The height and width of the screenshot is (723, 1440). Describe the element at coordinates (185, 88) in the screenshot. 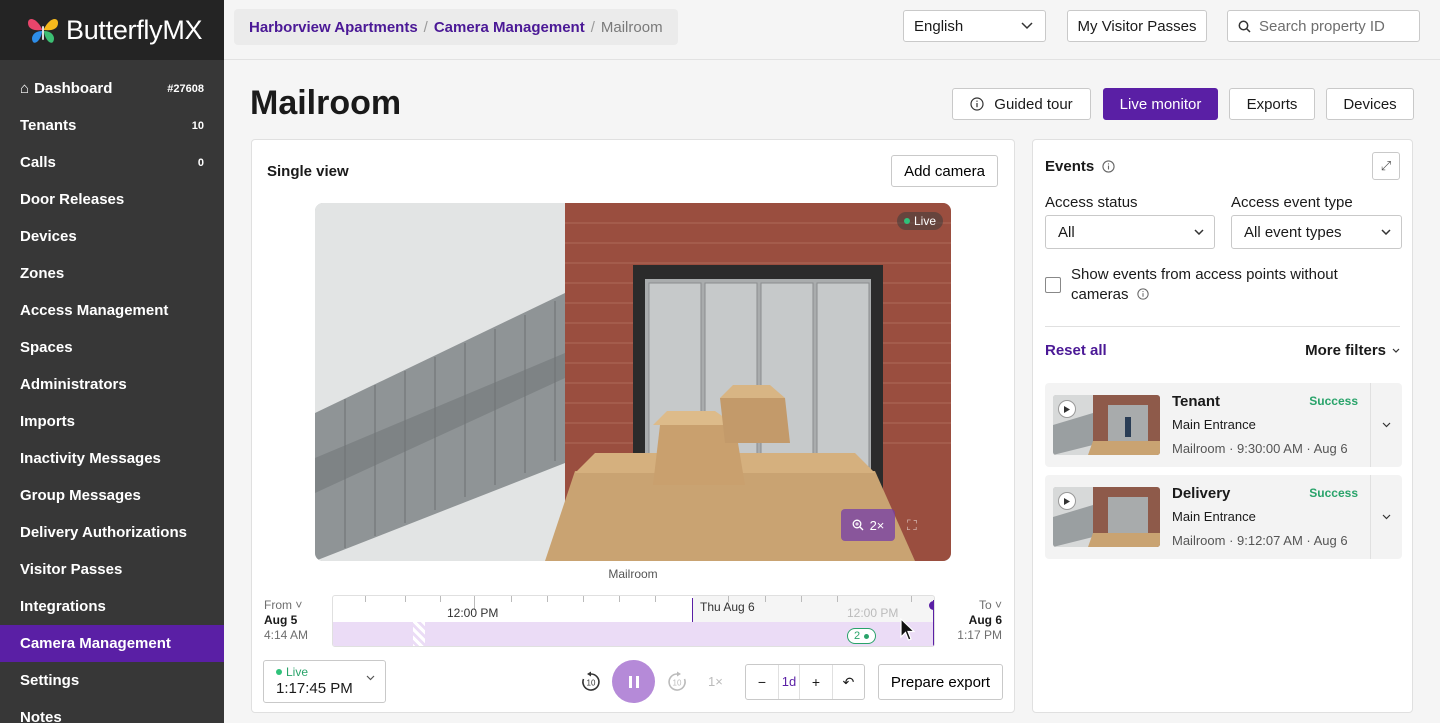

I see `property-id-badge: #27608` at that location.